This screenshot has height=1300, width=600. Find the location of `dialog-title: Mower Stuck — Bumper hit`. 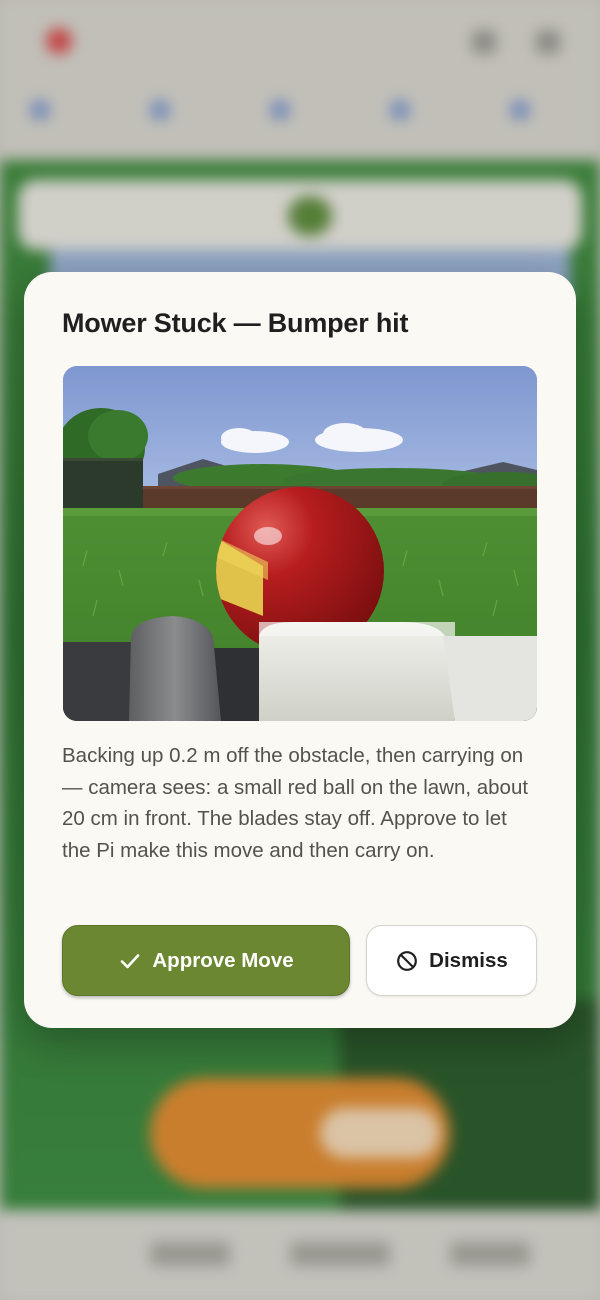

dialog-title: Mower Stuck — Bumper hit is located at coordinates (235, 323).